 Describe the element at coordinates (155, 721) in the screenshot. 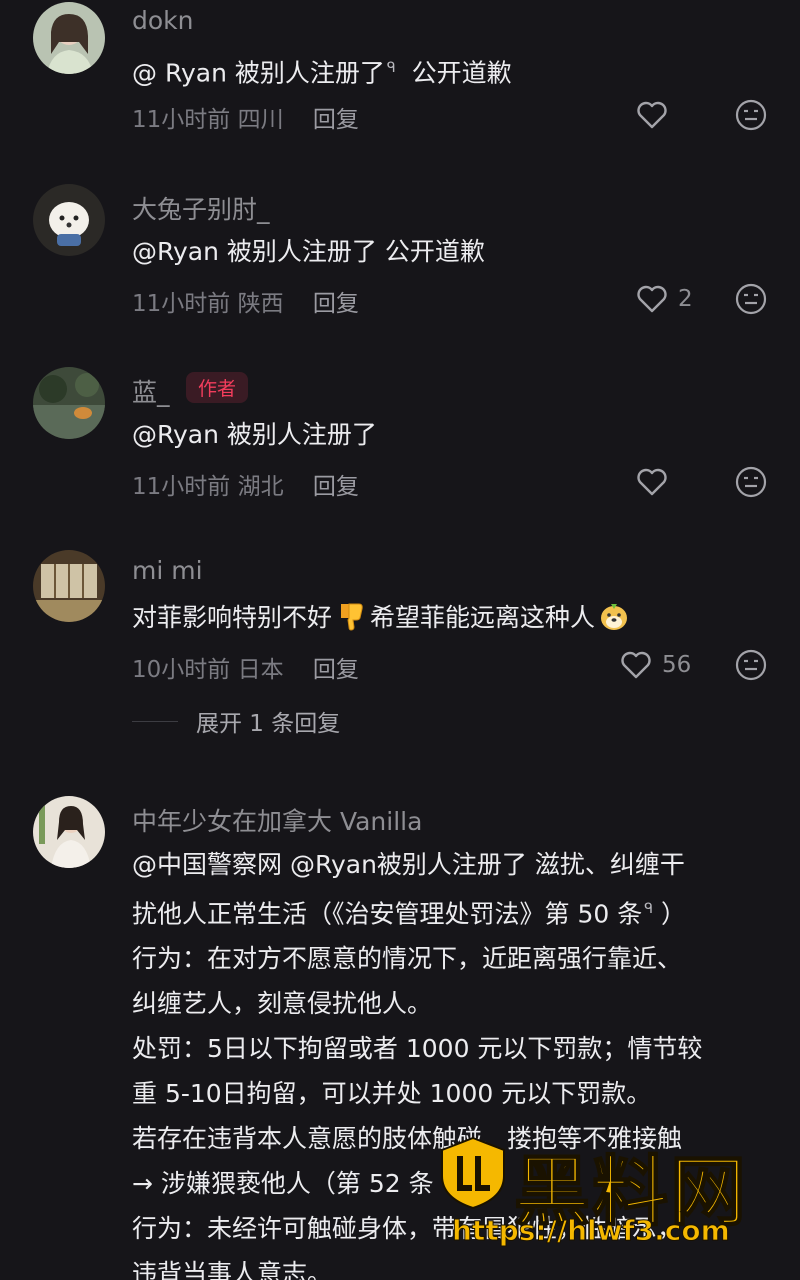

I see `divider` at that location.